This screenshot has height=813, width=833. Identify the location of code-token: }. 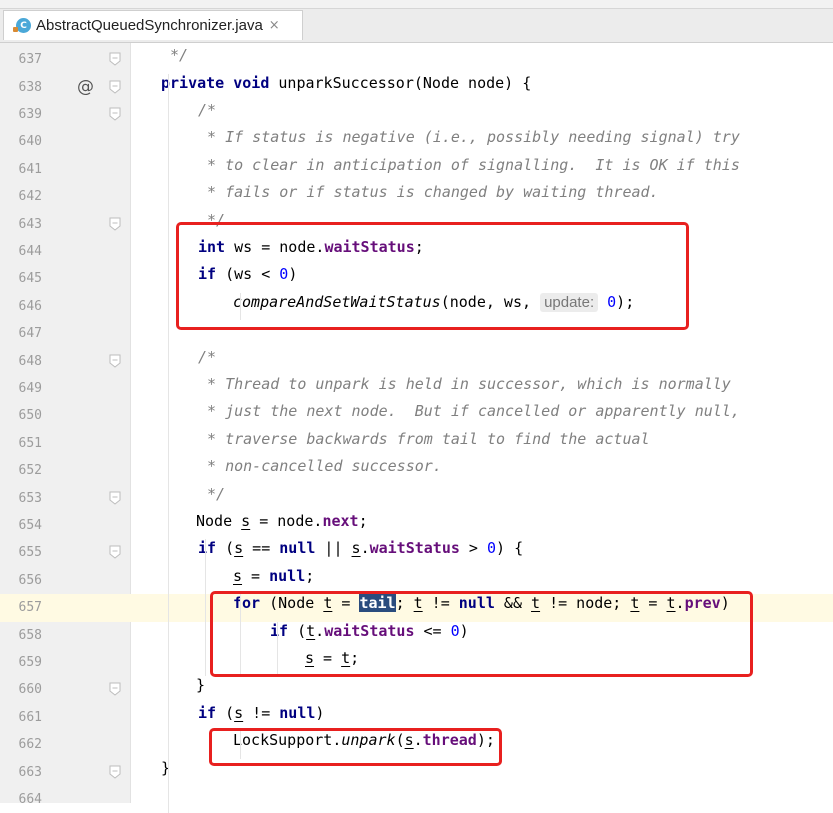
(201, 685).